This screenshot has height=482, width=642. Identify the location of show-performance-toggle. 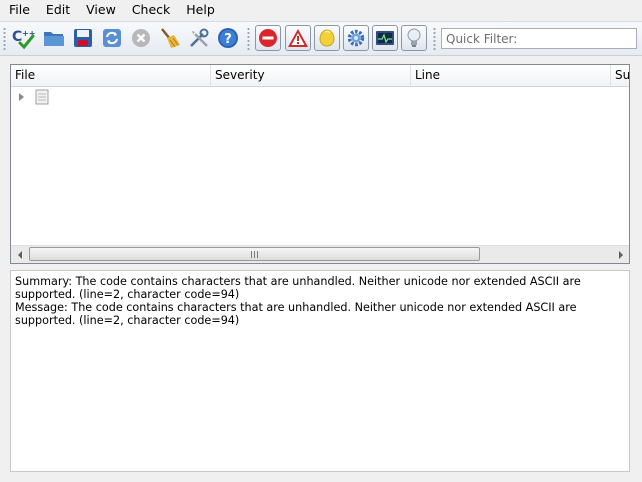
(356, 38).